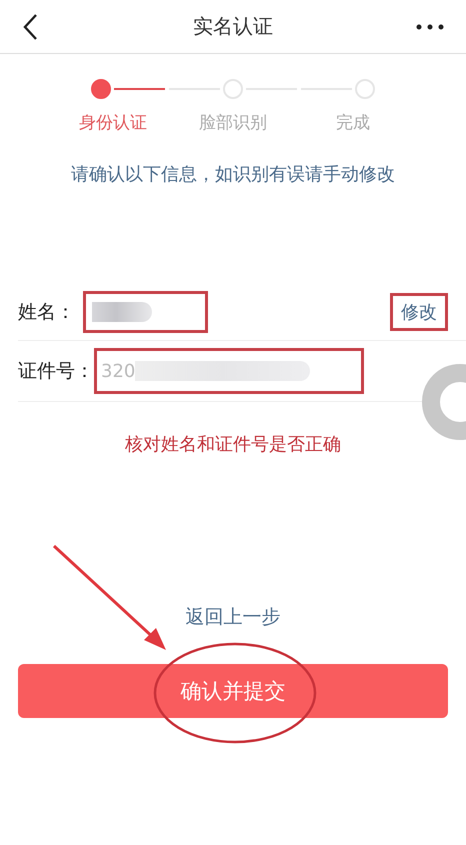 Image resolution: width=466 pixels, height=845 pixels. I want to click on instruction-text: 请确认以下信息，如识别有误请手动修改, so click(233, 174).